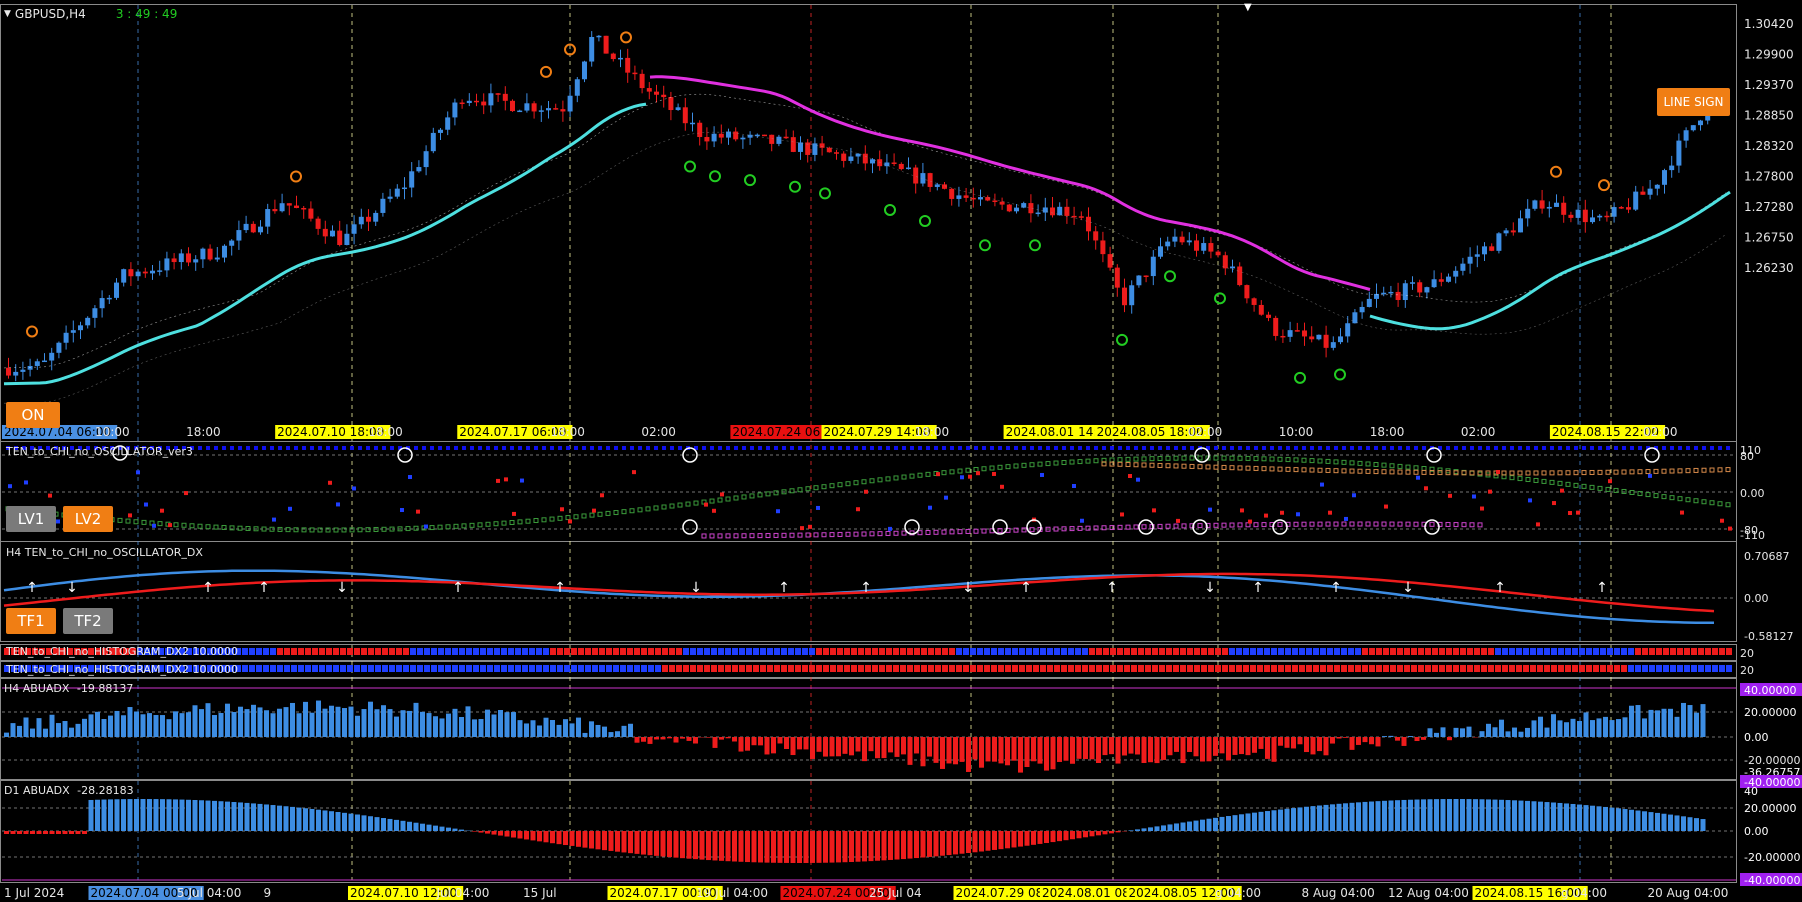 This screenshot has height=902, width=1802. I want to click on tf1-button: TF1, so click(31, 621).